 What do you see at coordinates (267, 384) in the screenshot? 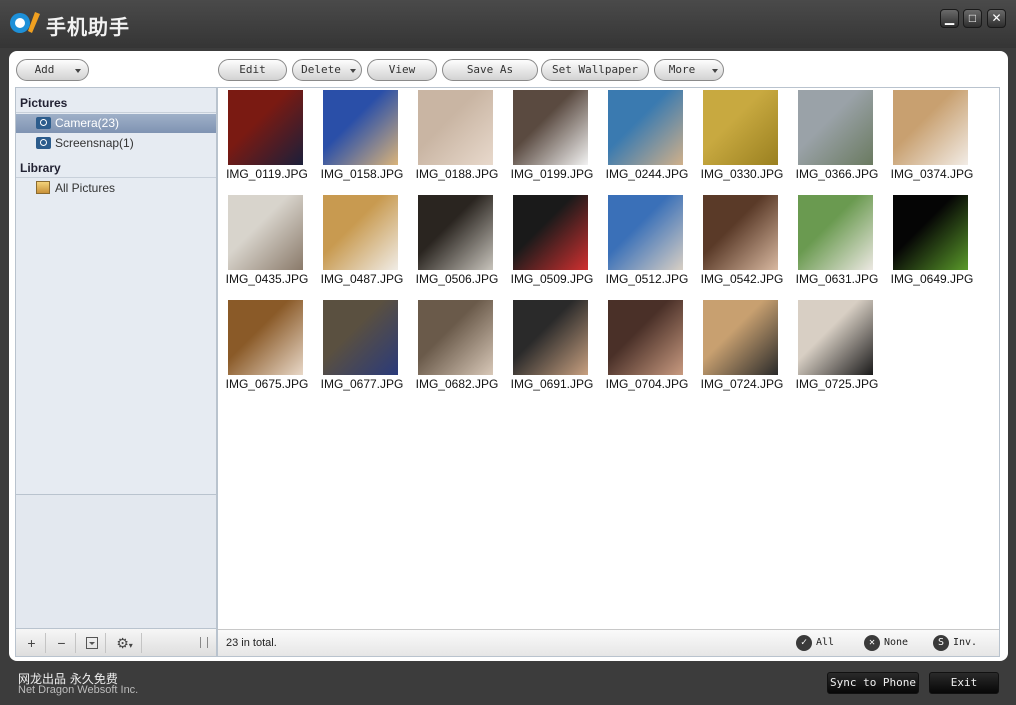
I see `thumbnail-label: IMG_0675.JPG` at bounding box center [267, 384].